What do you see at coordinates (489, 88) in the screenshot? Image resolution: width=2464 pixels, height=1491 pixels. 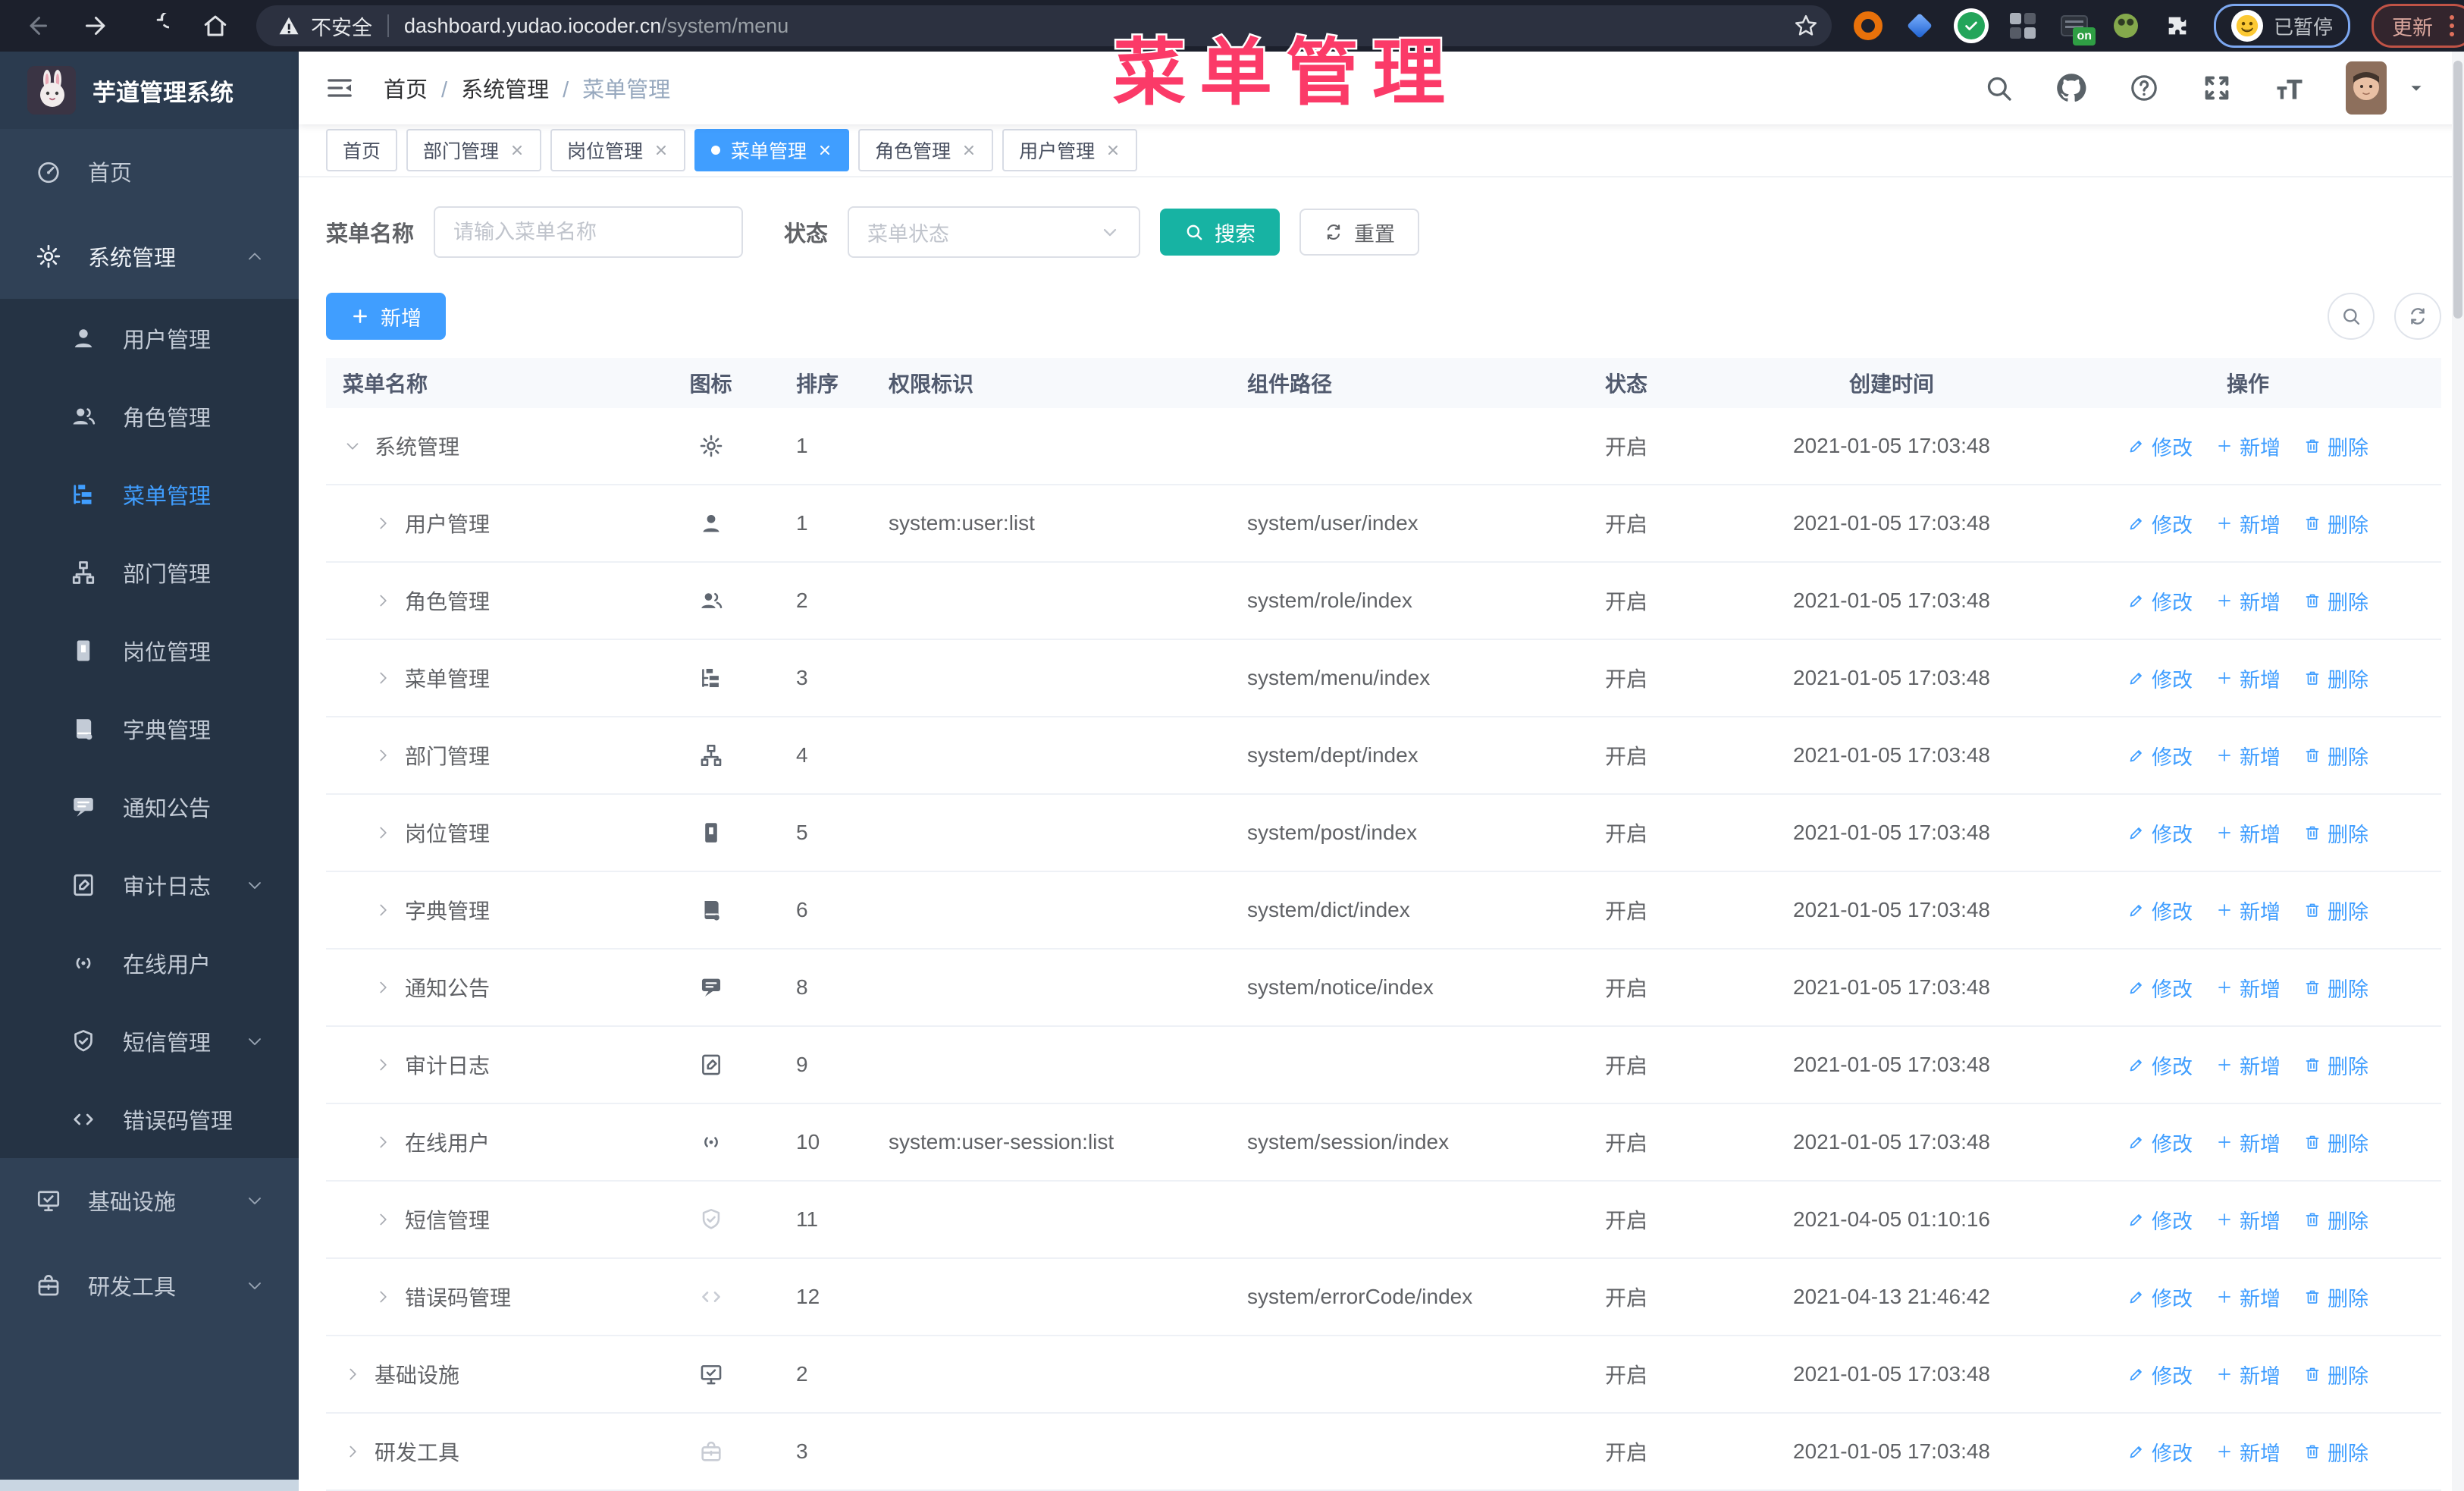 I see `breadcrumb-system: 系统管理` at bounding box center [489, 88].